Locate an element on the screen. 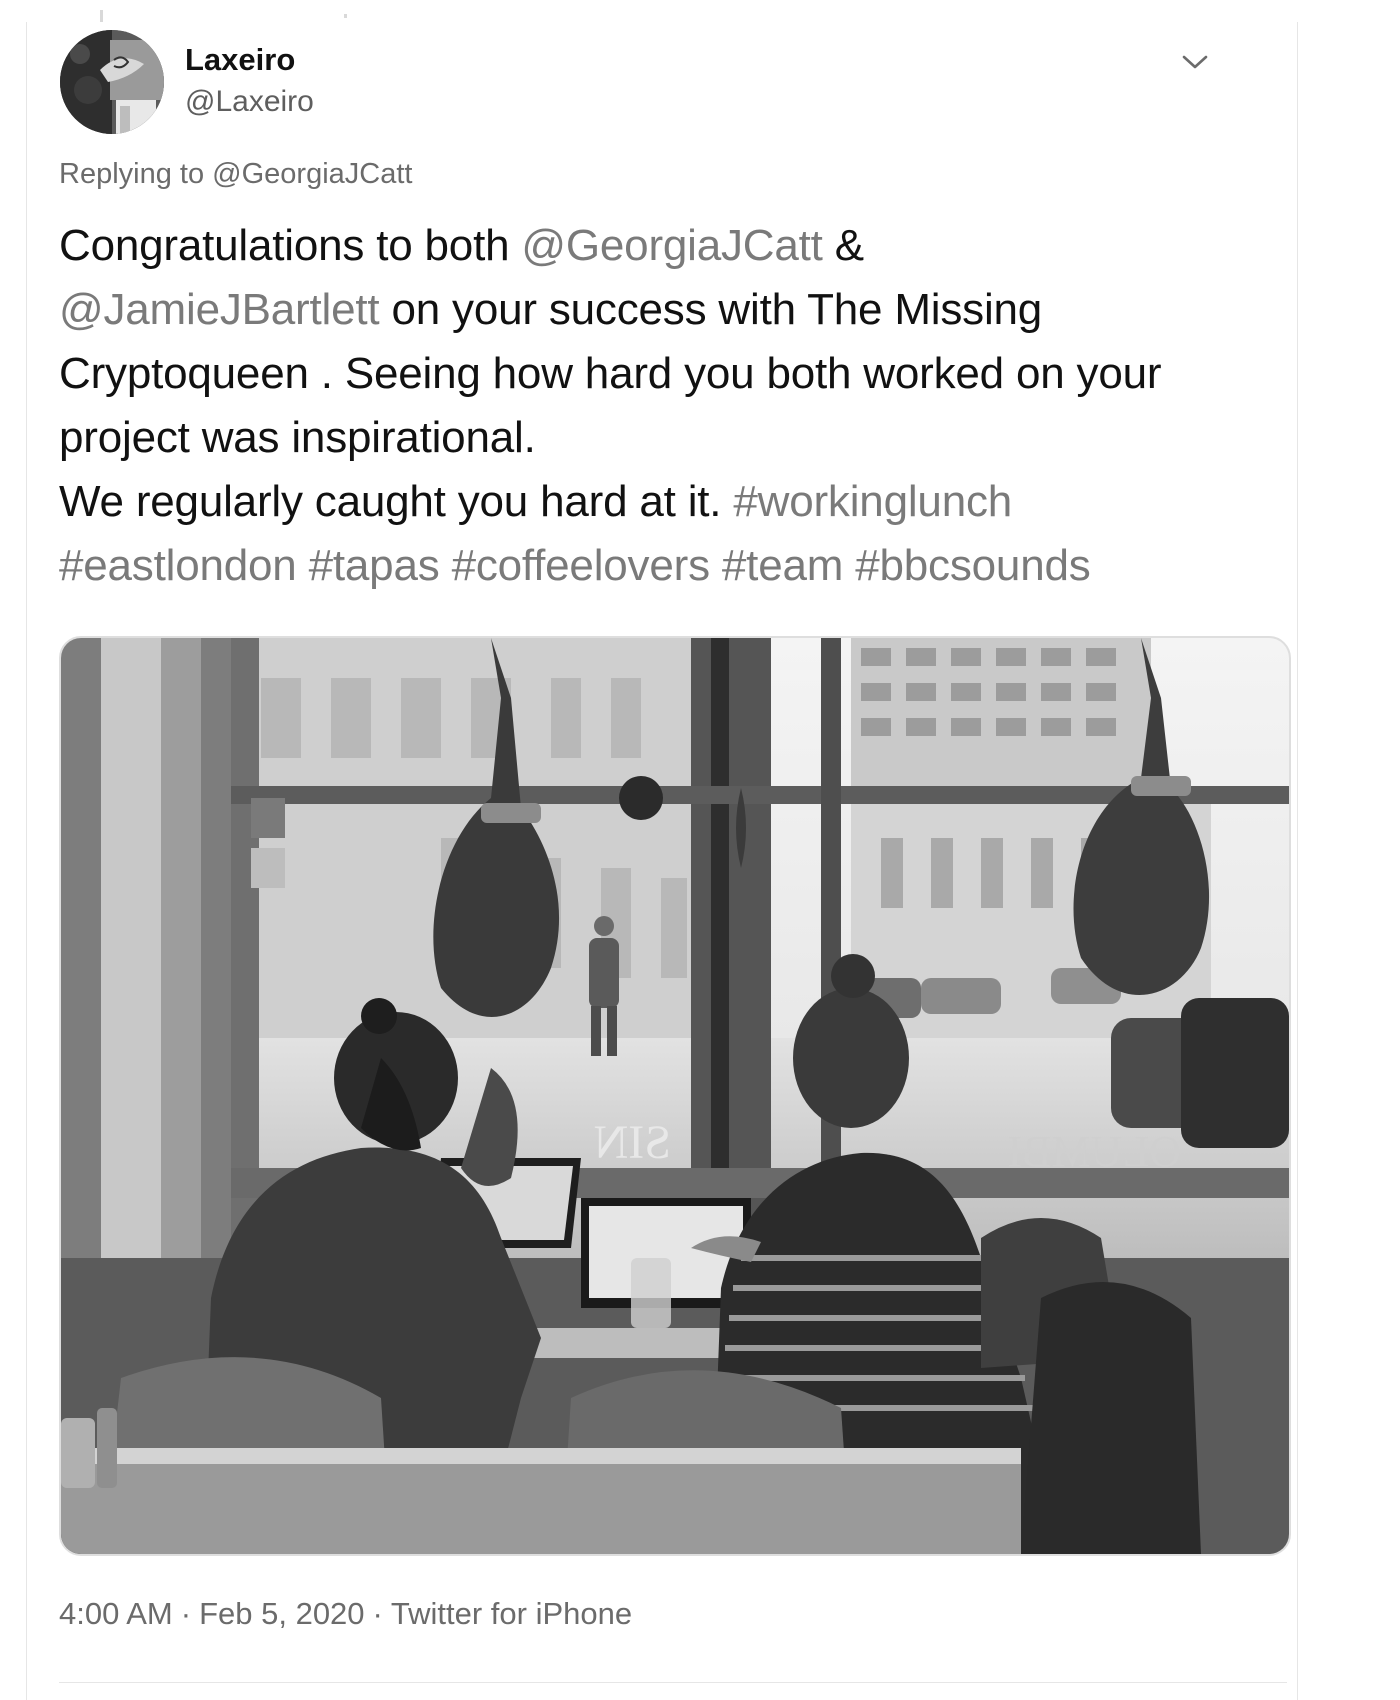 This screenshot has height=1700, width=1400. window-lettering-left: SIN is located at coordinates (632, 1142).